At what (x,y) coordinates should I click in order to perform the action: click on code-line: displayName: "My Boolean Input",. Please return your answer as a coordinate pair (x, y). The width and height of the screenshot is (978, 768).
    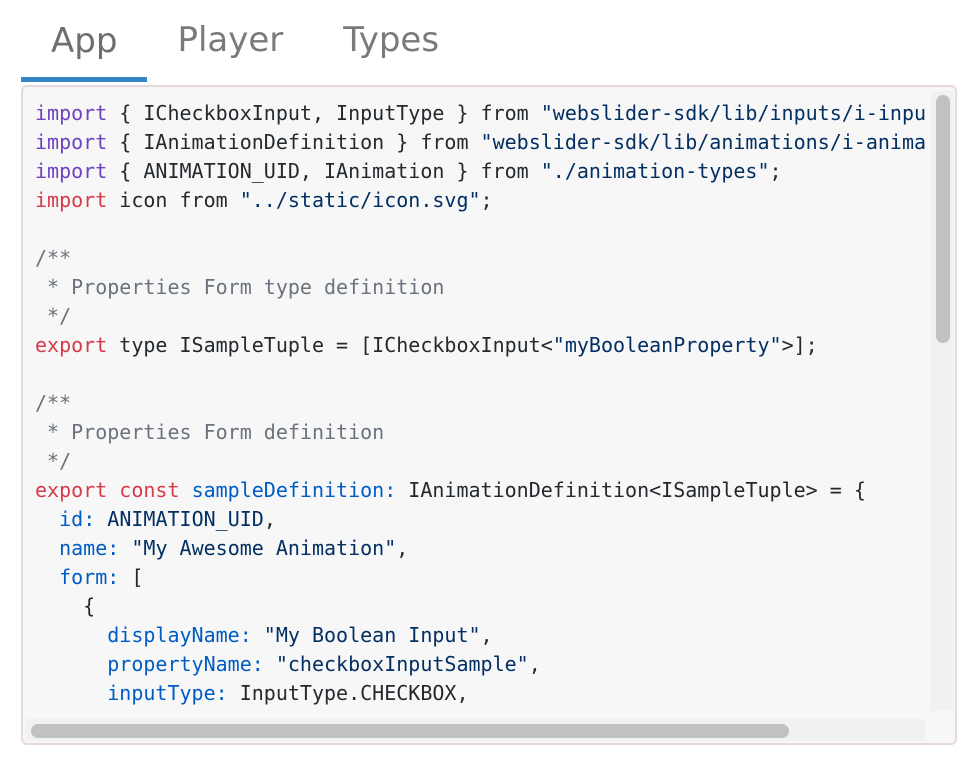
    Looking at the image, I should click on (300, 635).